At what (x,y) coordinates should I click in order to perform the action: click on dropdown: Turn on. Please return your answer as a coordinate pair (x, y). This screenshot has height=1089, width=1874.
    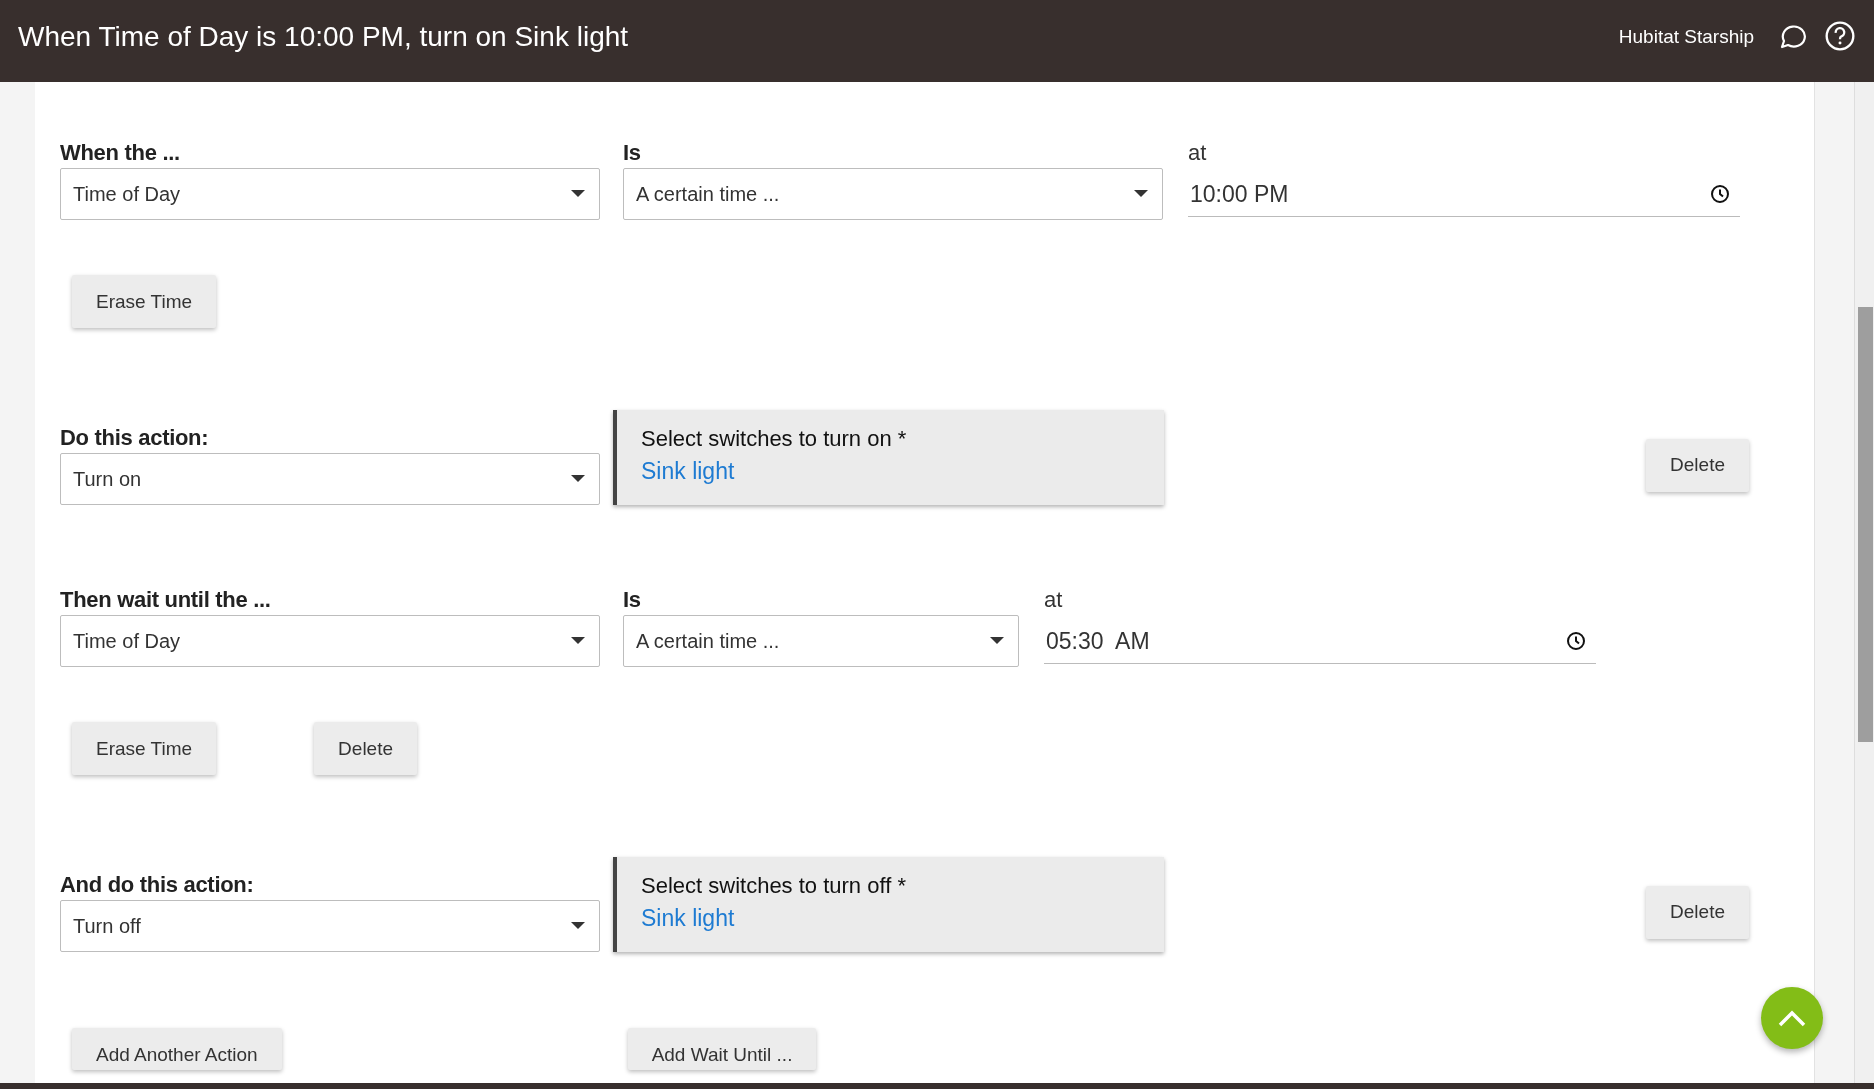
    Looking at the image, I should click on (330, 479).